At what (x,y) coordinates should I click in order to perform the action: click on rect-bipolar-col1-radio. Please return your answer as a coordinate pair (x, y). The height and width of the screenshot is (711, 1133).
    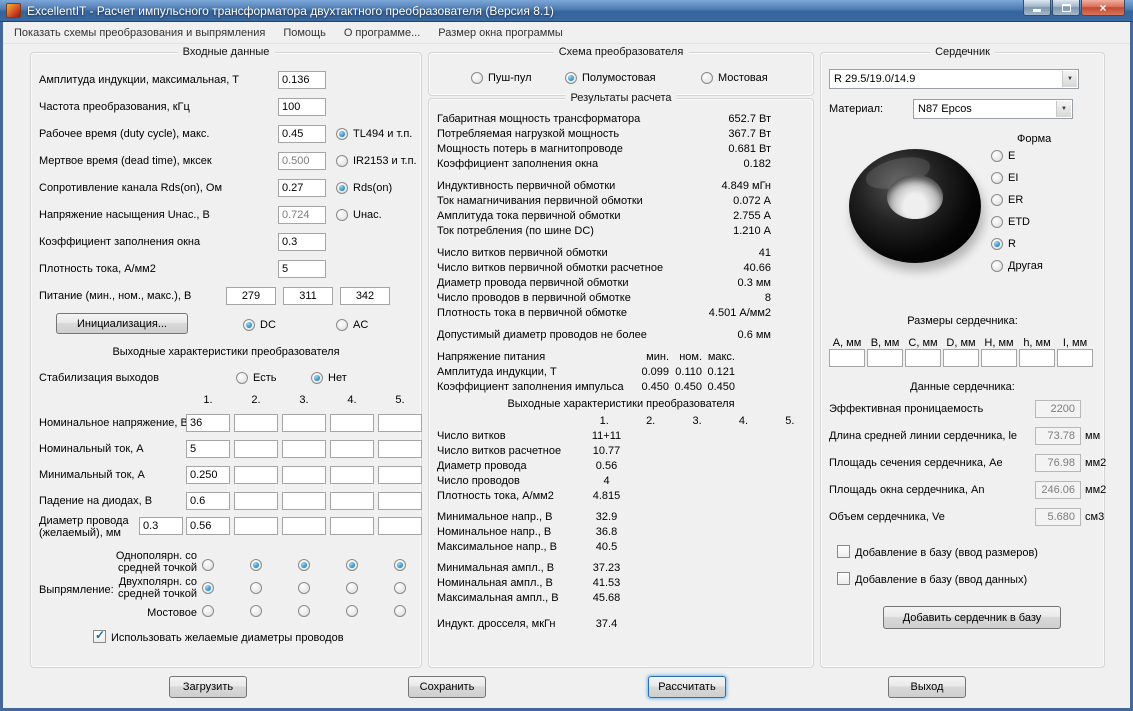
    Looking at the image, I should click on (208, 588).